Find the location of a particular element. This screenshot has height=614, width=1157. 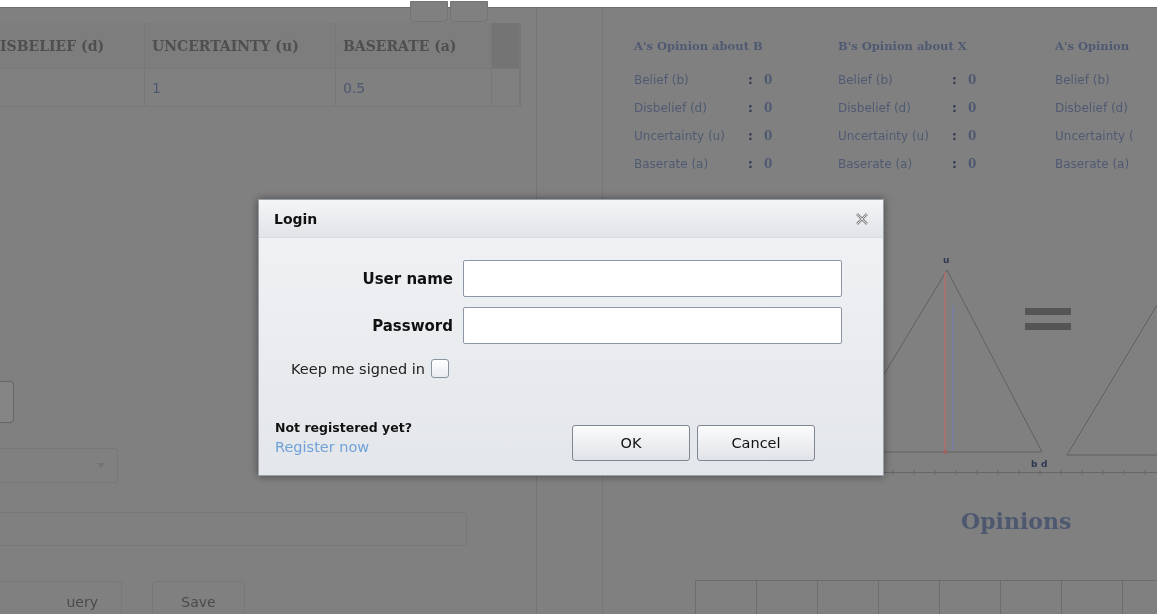

username-field is located at coordinates (652, 278).